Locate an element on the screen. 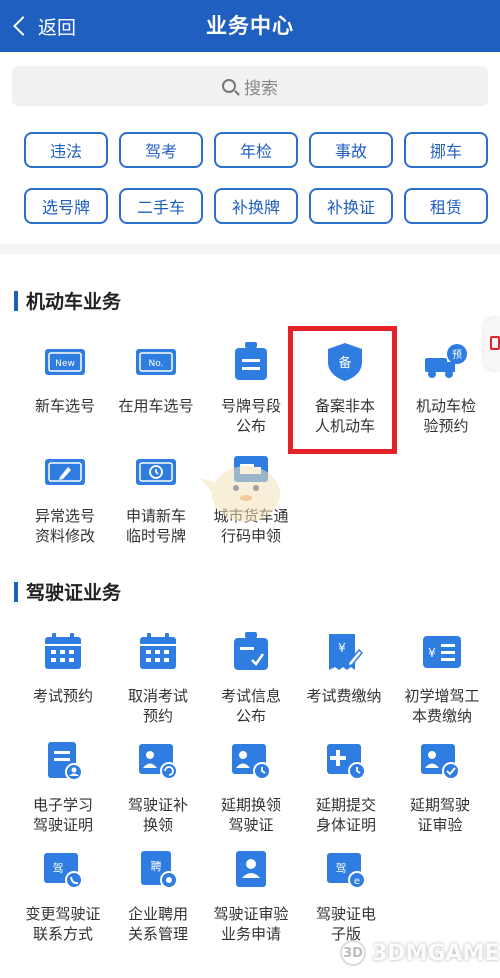 Image resolution: width=500 pixels, height=978 pixels. service-exam-fee: ¥ 考试费缴纳 is located at coordinates (344, 687).